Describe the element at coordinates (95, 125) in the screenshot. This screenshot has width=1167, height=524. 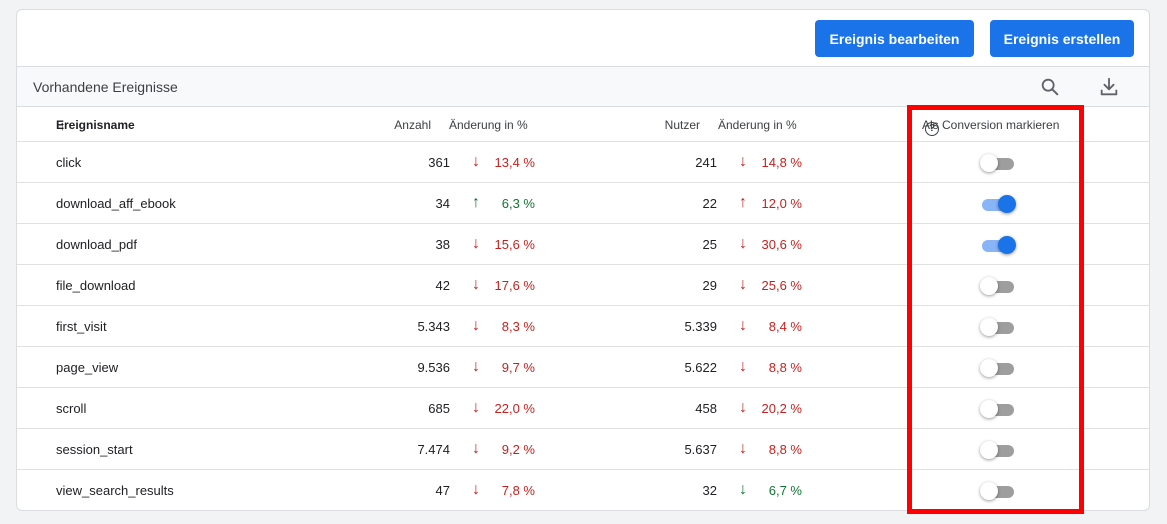
I see `header-event-name: Ereignisname ↑` at that location.